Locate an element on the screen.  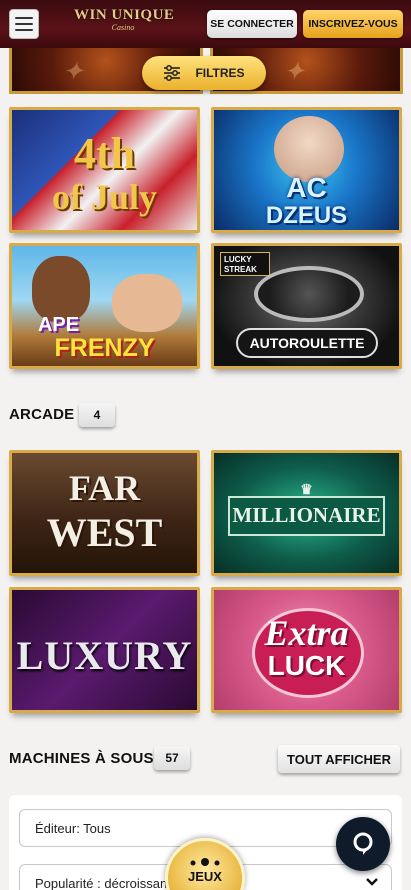
games-label: JEUX is located at coordinates (205, 876).